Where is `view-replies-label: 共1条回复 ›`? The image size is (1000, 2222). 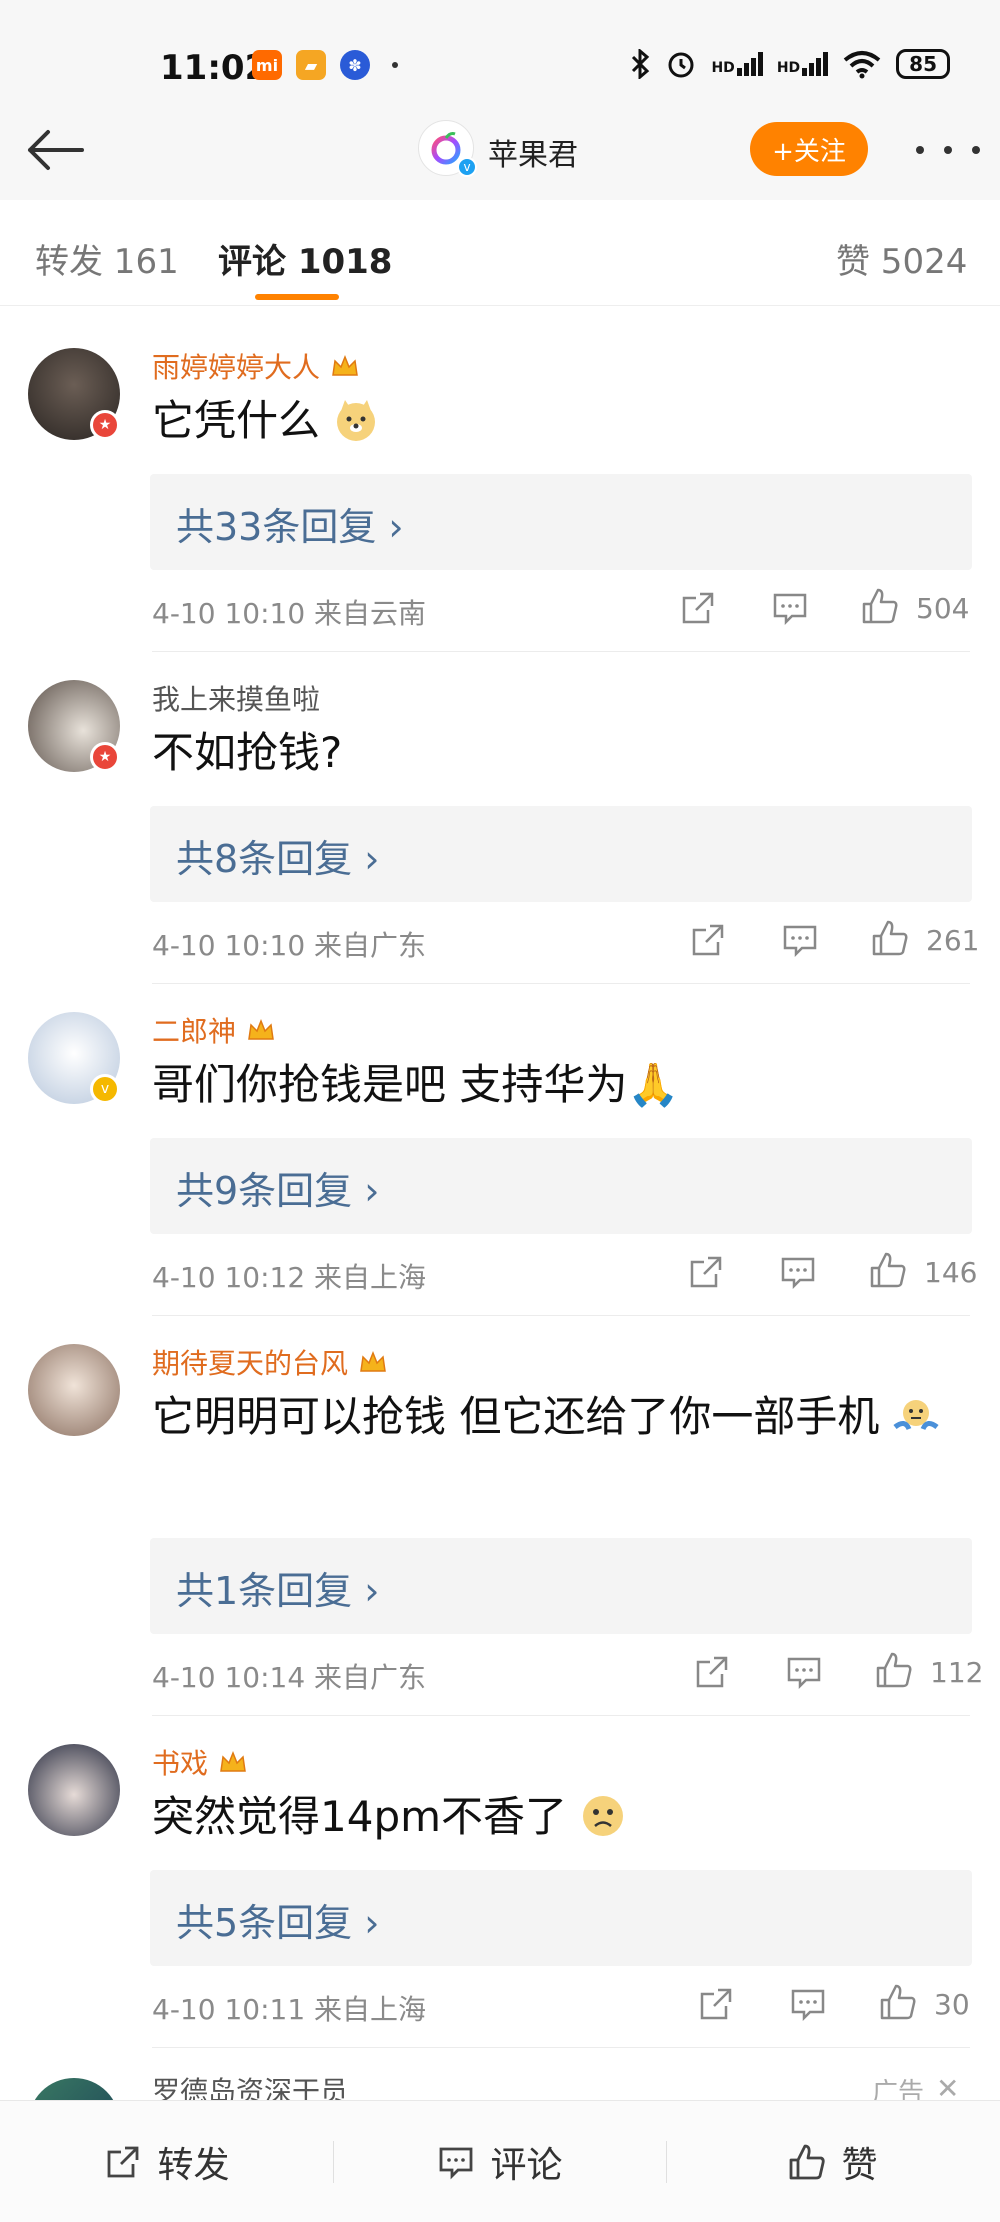 view-replies-label: 共1条回复 › is located at coordinates (278, 1591).